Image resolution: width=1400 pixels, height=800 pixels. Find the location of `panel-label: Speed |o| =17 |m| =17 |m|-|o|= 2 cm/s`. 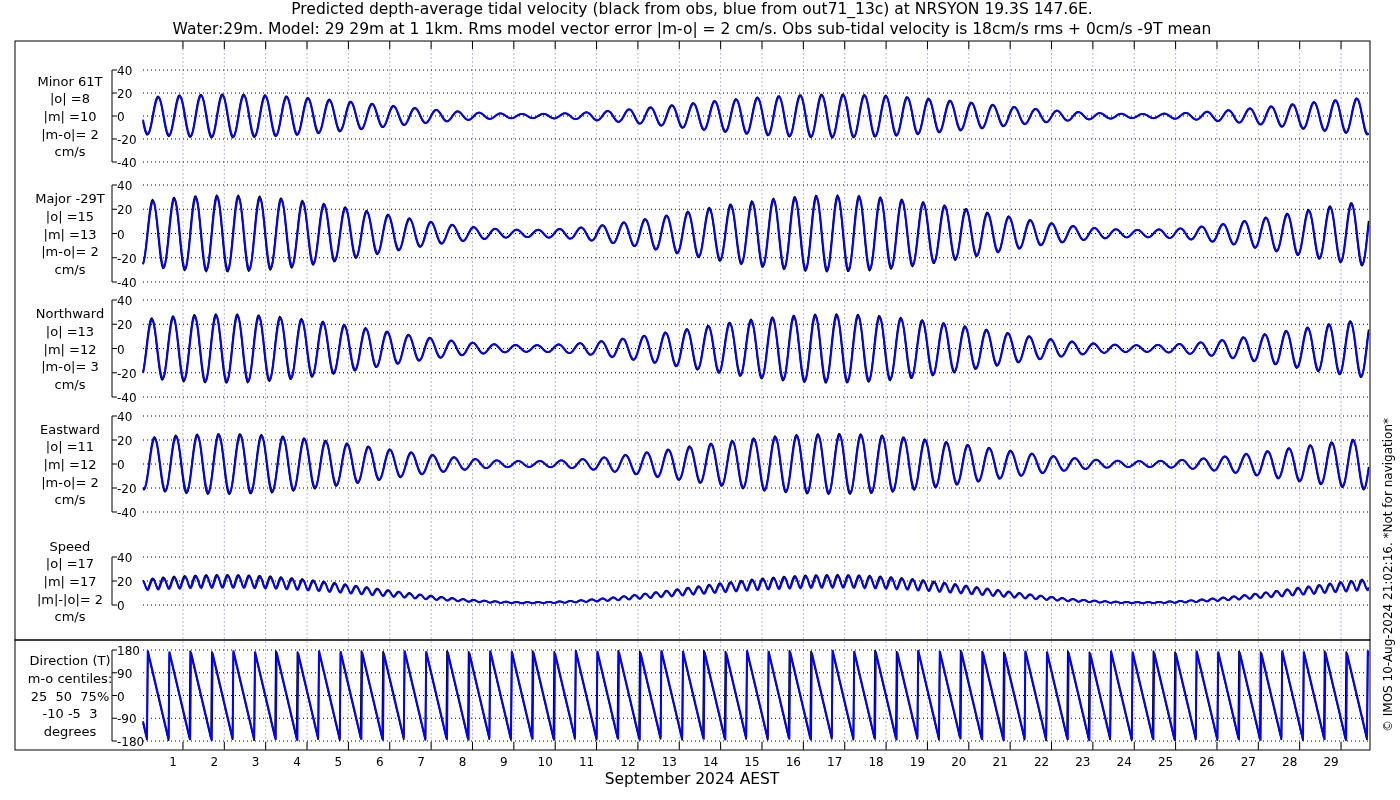

panel-label: Speed |o| =17 |m| =17 |m|-|o|= 2 cm/s is located at coordinates (70, 581).